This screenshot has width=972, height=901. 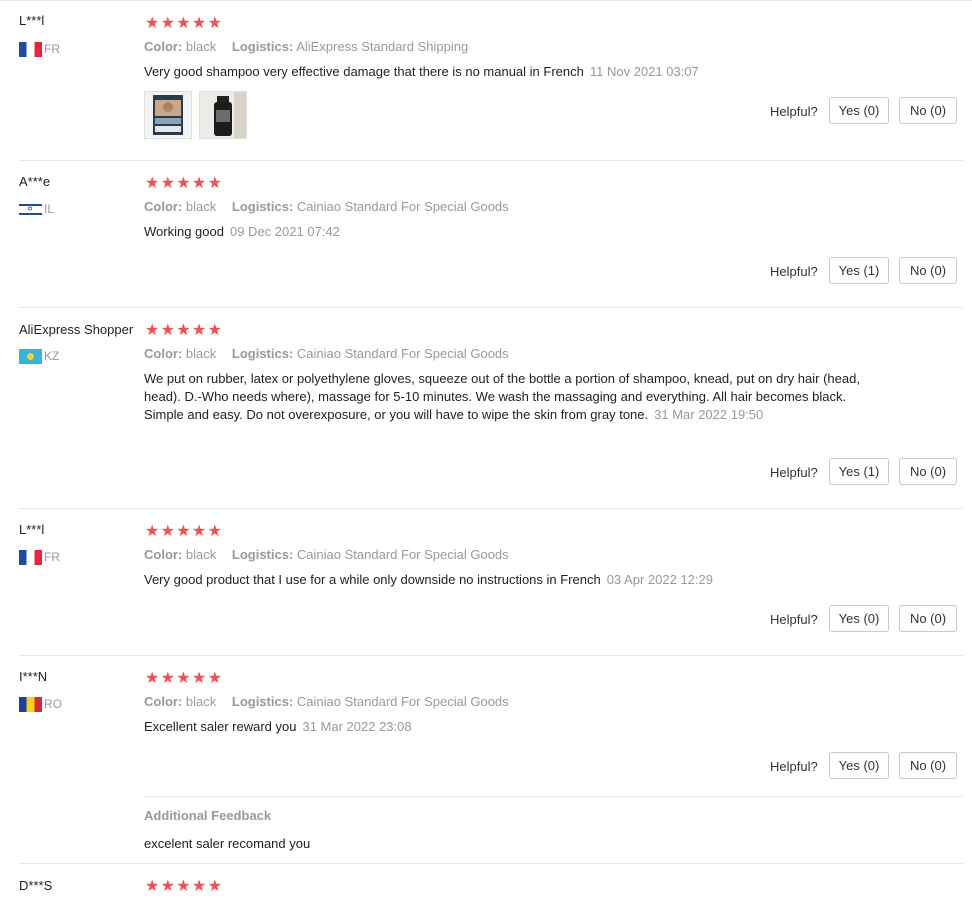 I want to click on product-bottle-photo-icon, so click(x=223, y=115).